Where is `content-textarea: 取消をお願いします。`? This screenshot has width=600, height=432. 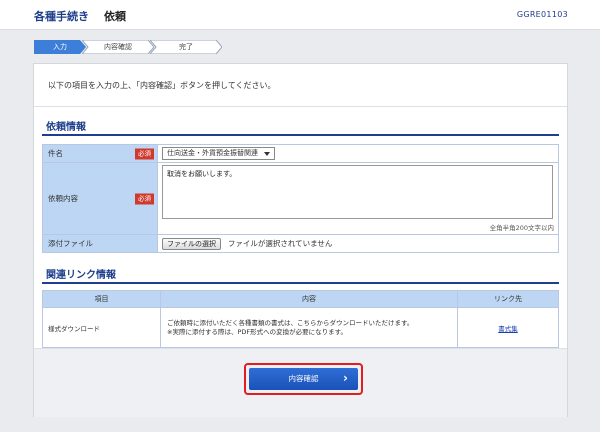 content-textarea: 取消をお願いします。 is located at coordinates (357, 192).